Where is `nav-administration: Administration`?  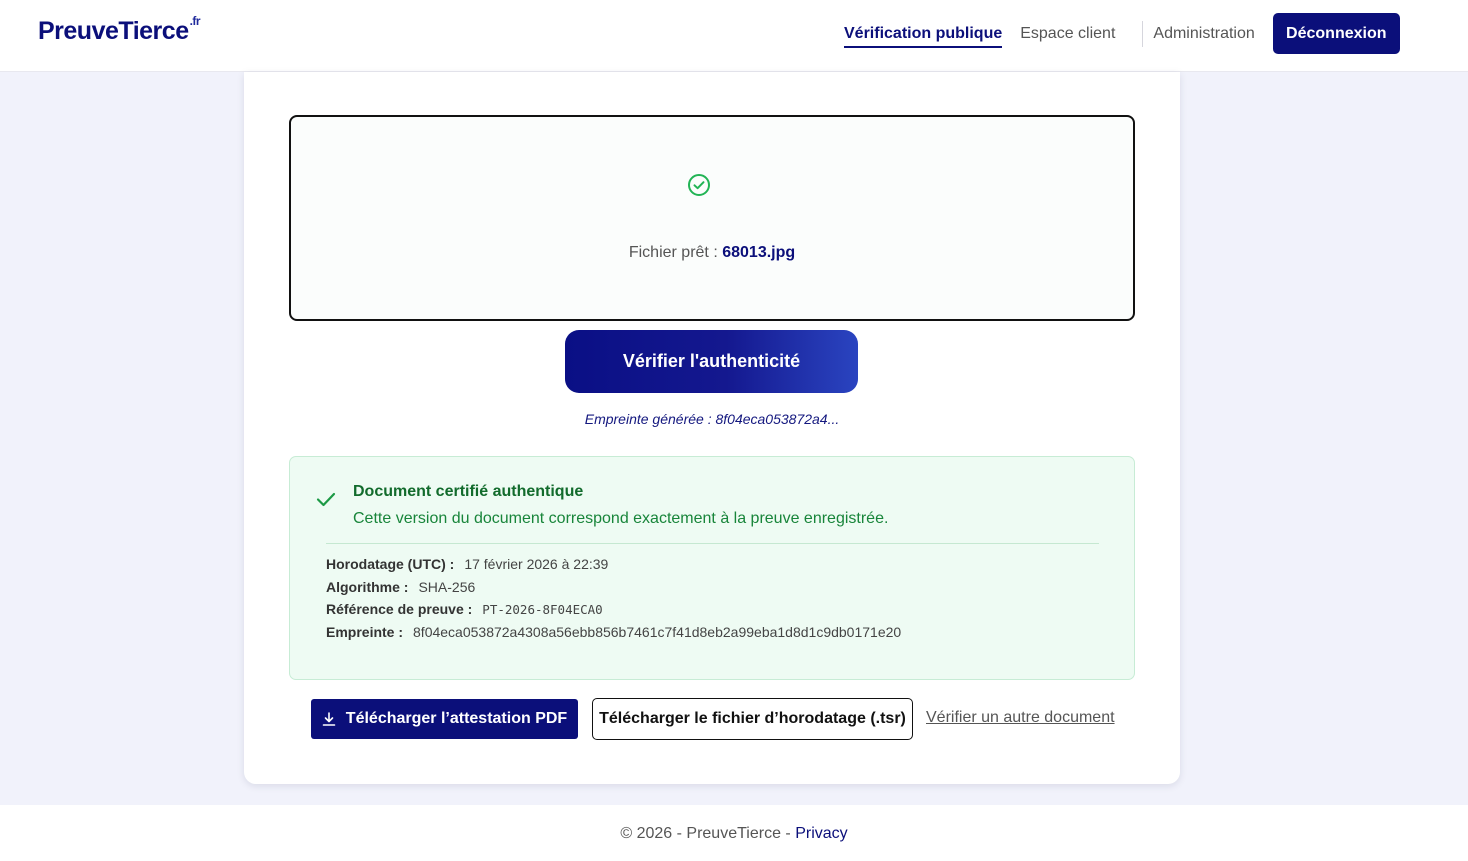 nav-administration: Administration is located at coordinates (1203, 34).